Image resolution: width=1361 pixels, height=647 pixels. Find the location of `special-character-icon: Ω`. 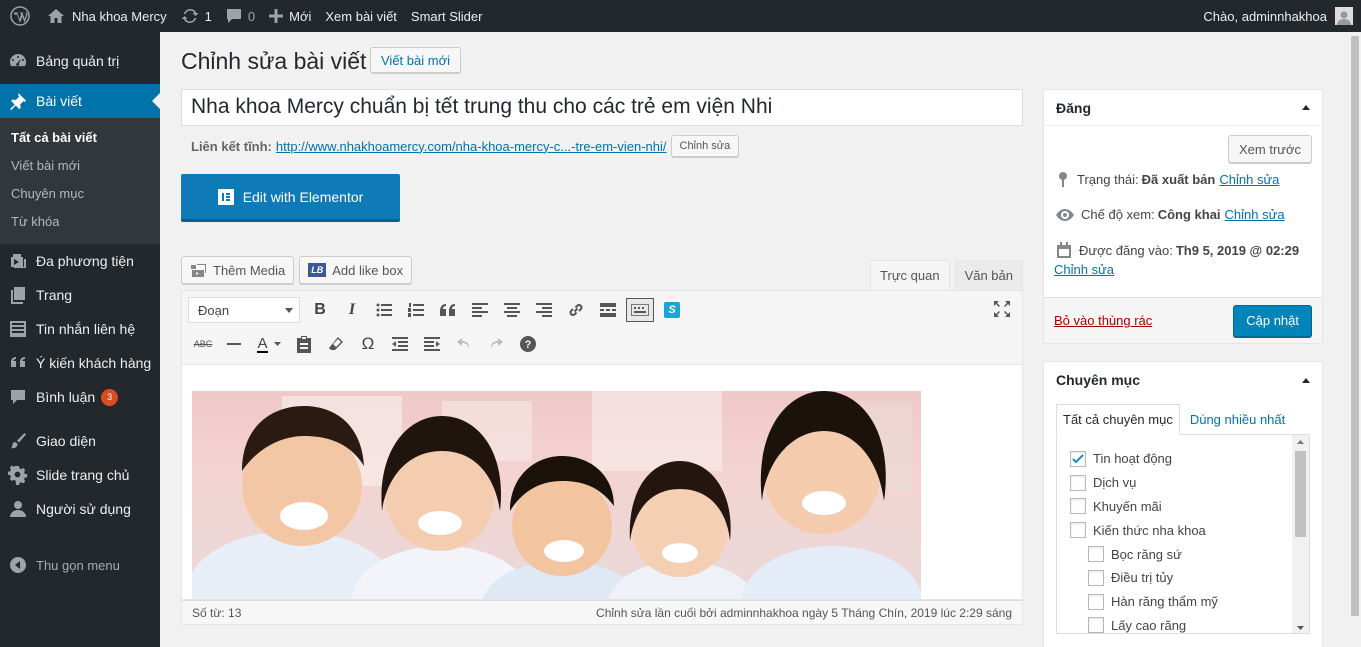

special-character-icon: Ω is located at coordinates (368, 344).